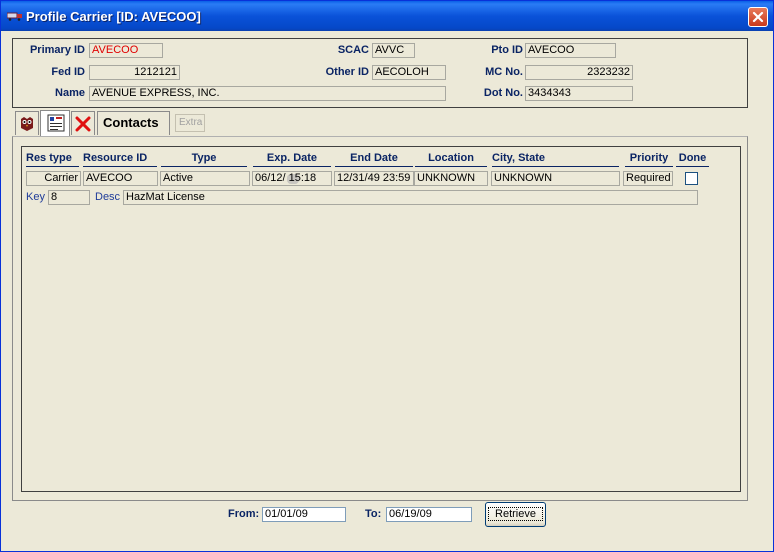  I want to click on owl-icon, so click(27, 124).